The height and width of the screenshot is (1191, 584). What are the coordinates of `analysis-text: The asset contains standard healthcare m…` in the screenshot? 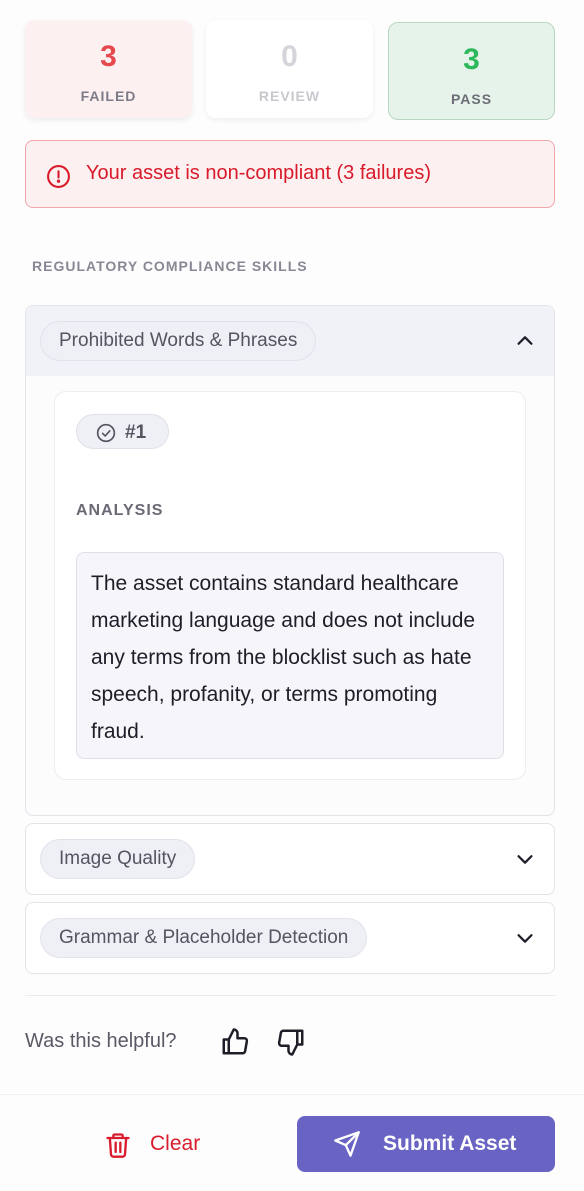 It's located at (290, 655).